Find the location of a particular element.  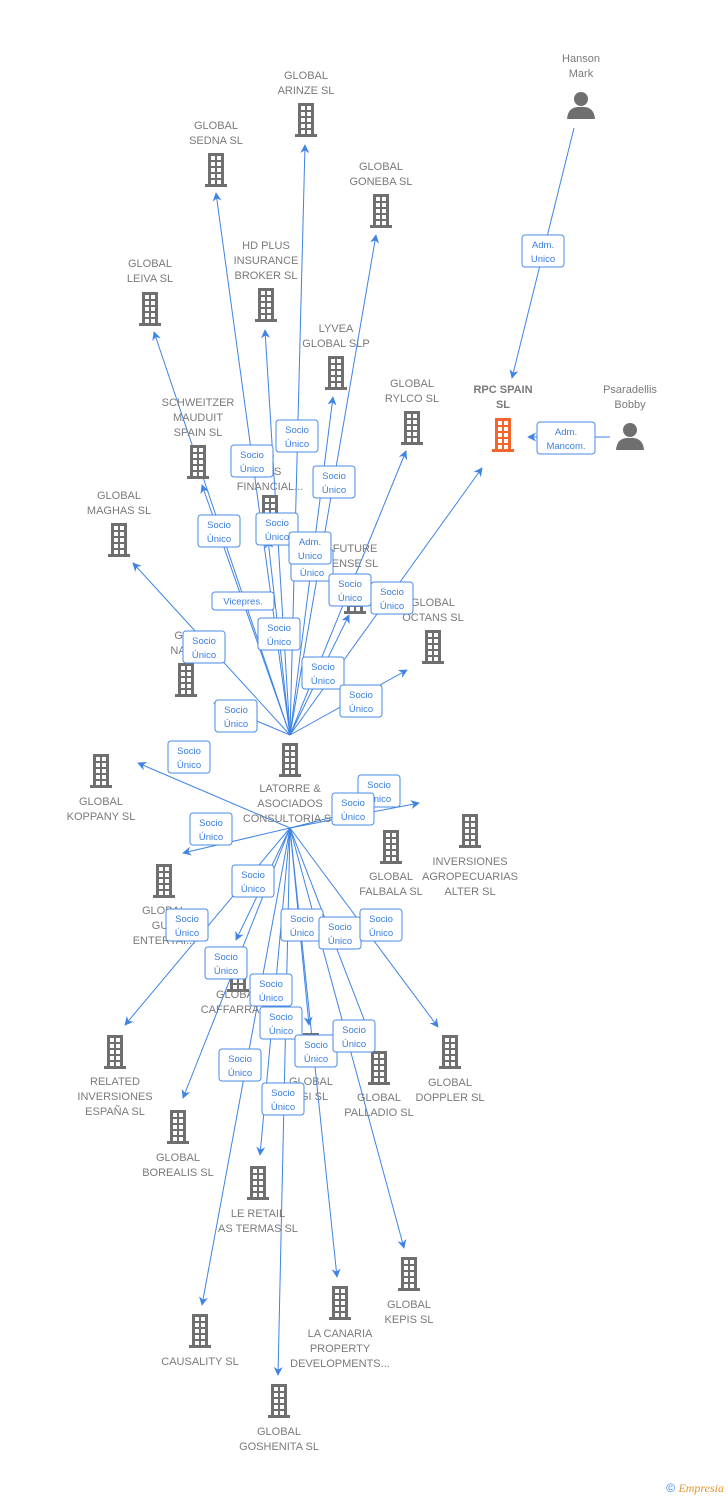

node-causality: CAUSALITY SL is located at coordinates (200, 1341).